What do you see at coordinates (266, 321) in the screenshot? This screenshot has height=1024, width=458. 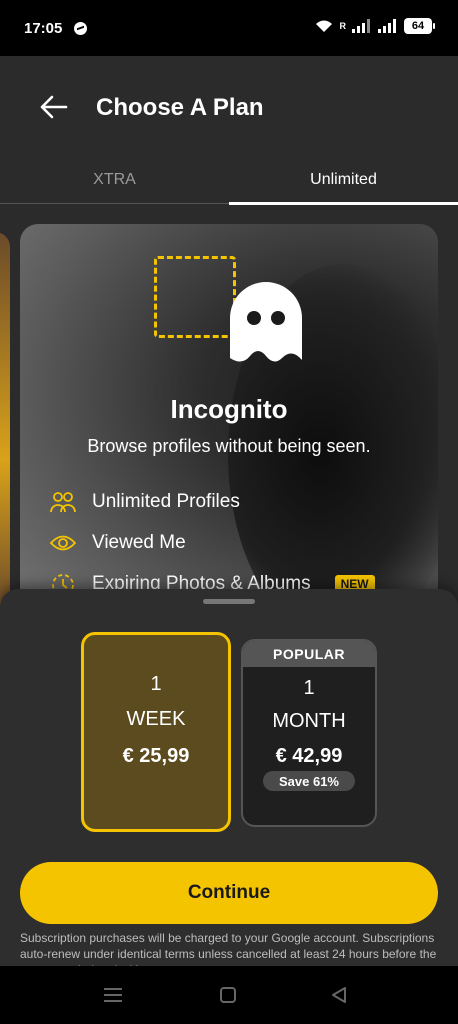 I see `ghost-icon` at bounding box center [266, 321].